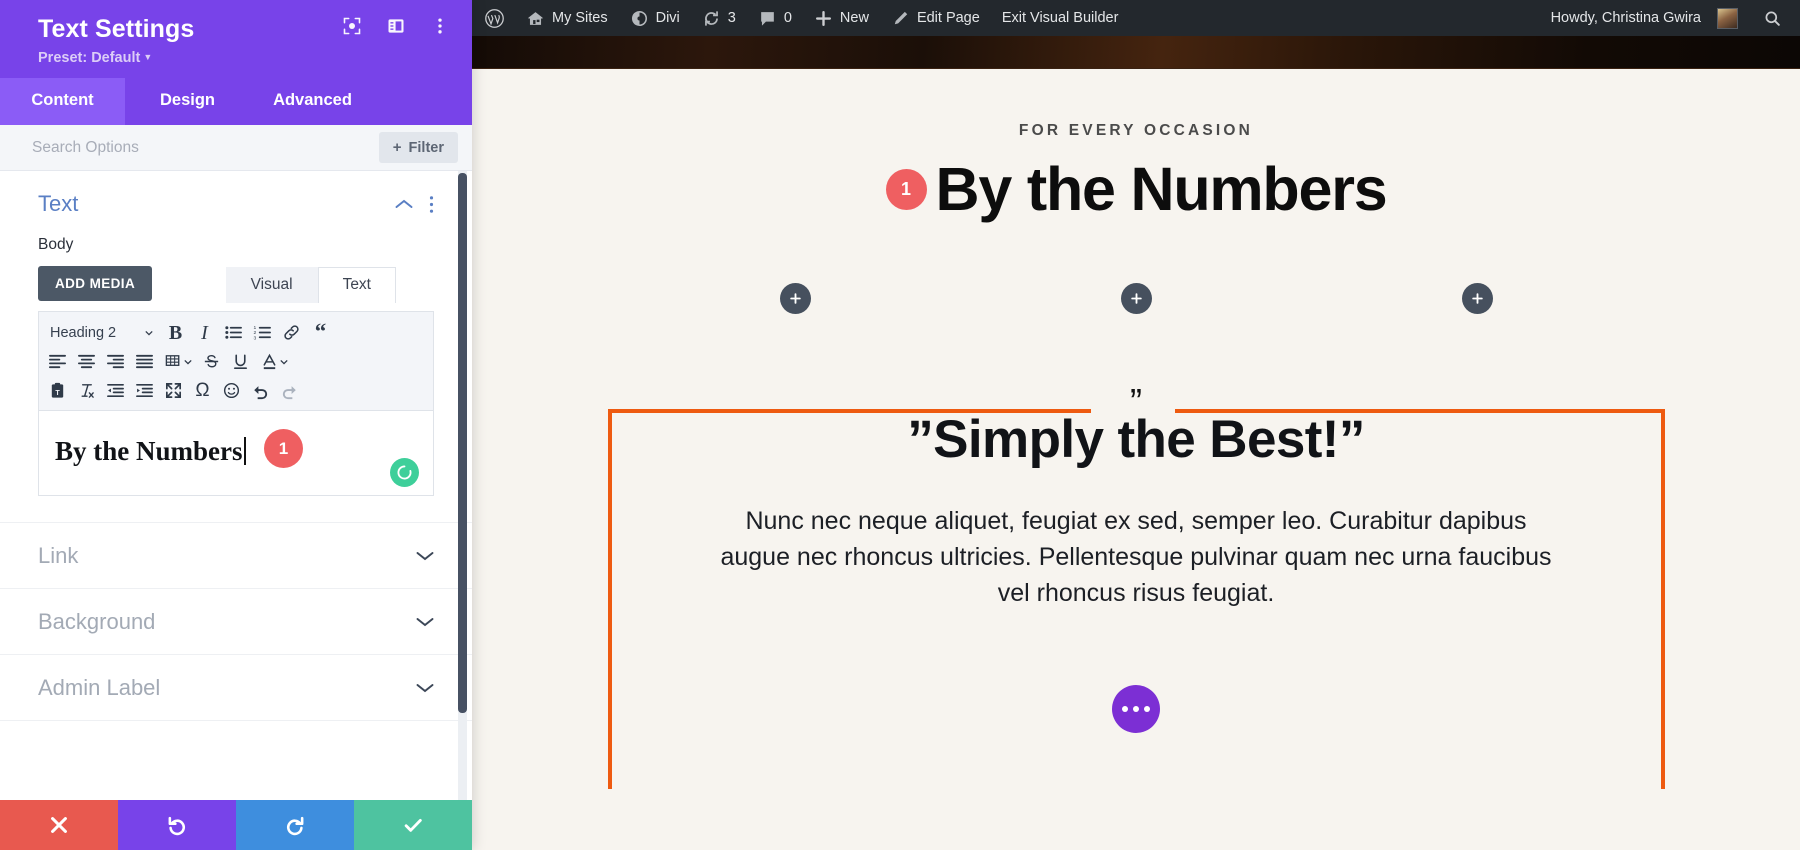 The image size is (1800, 850). Describe the element at coordinates (86, 362) in the screenshot. I see `align-center-button` at that location.